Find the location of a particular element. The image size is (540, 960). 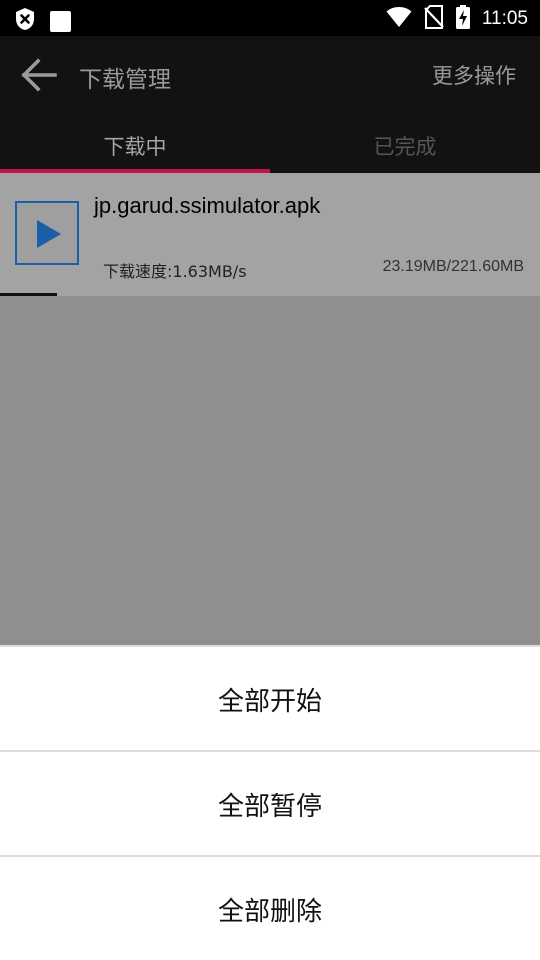

status-right: 11:05 is located at coordinates (457, 19).